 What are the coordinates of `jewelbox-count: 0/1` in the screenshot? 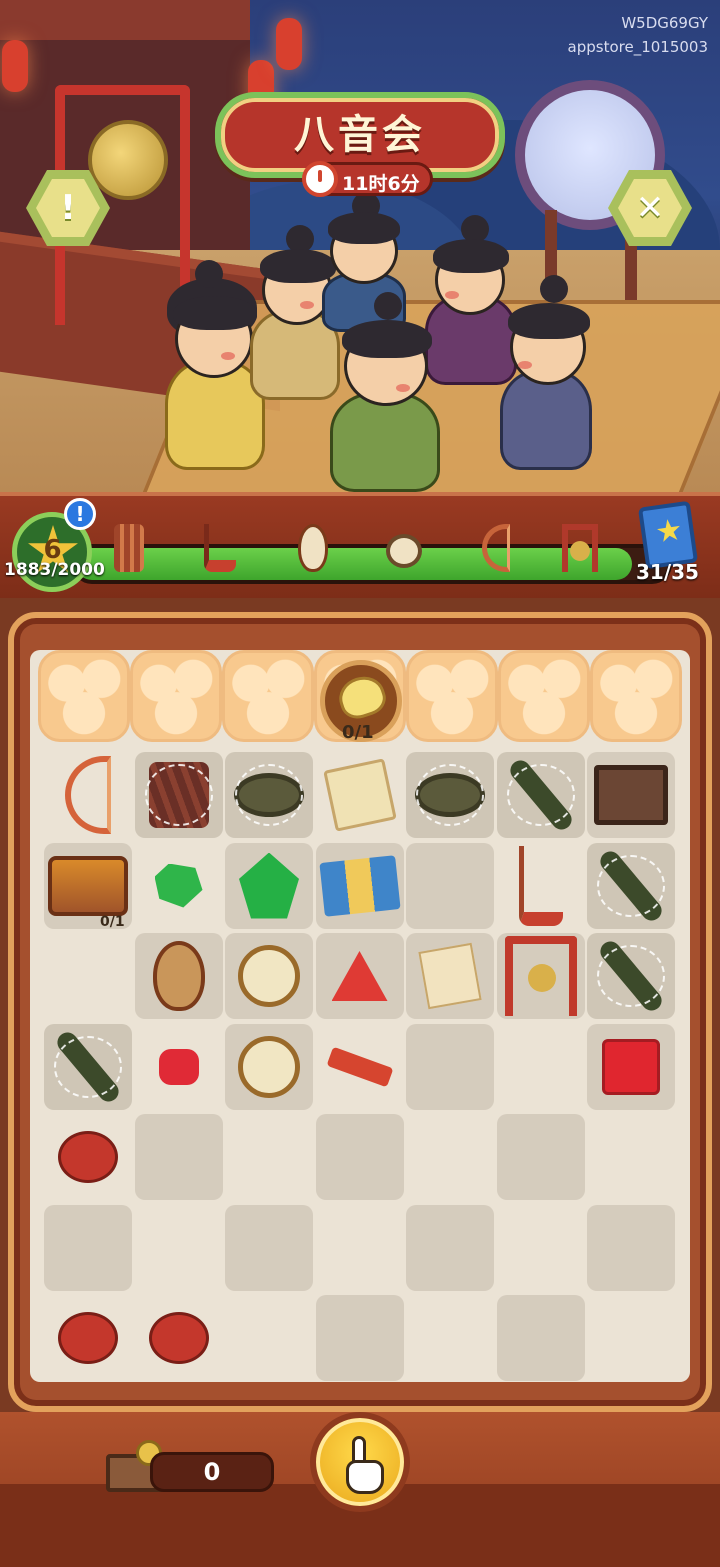 It's located at (112, 922).